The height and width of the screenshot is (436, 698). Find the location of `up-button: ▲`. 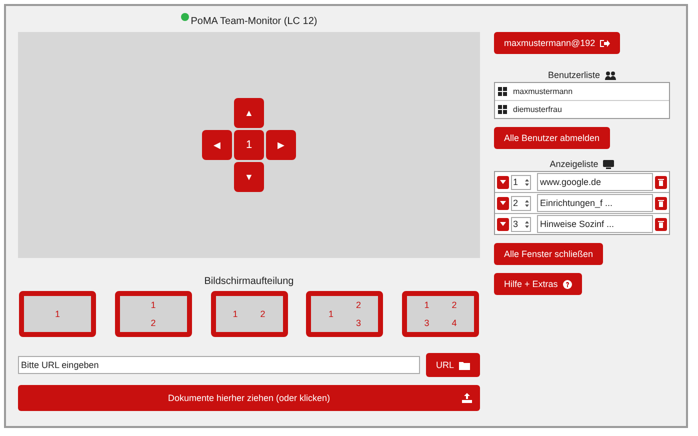

up-button: ▲ is located at coordinates (249, 113).